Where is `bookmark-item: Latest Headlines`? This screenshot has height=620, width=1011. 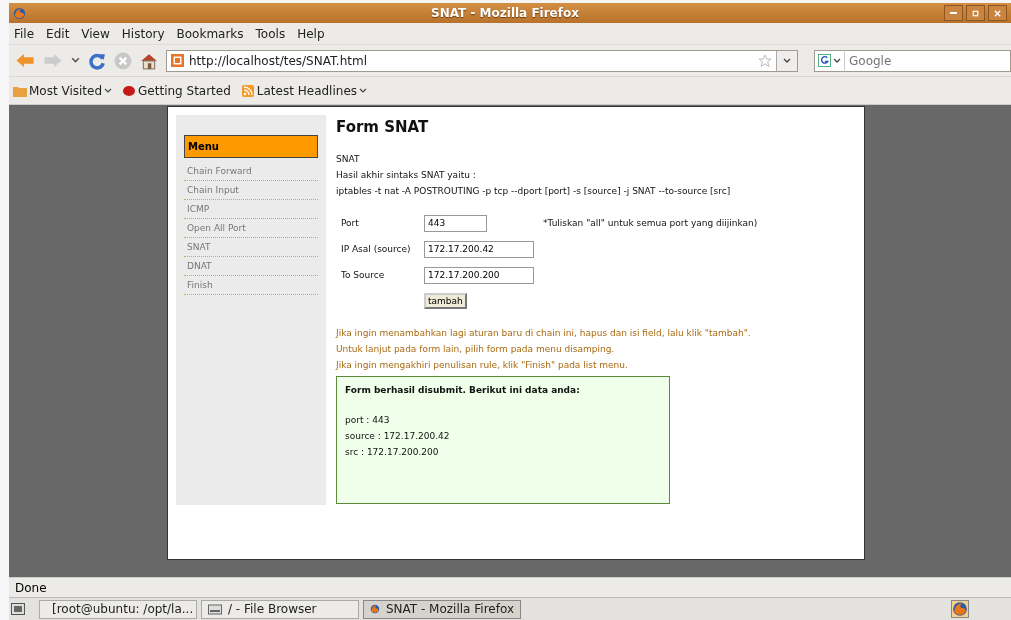 bookmark-item: Latest Headlines is located at coordinates (303, 90).